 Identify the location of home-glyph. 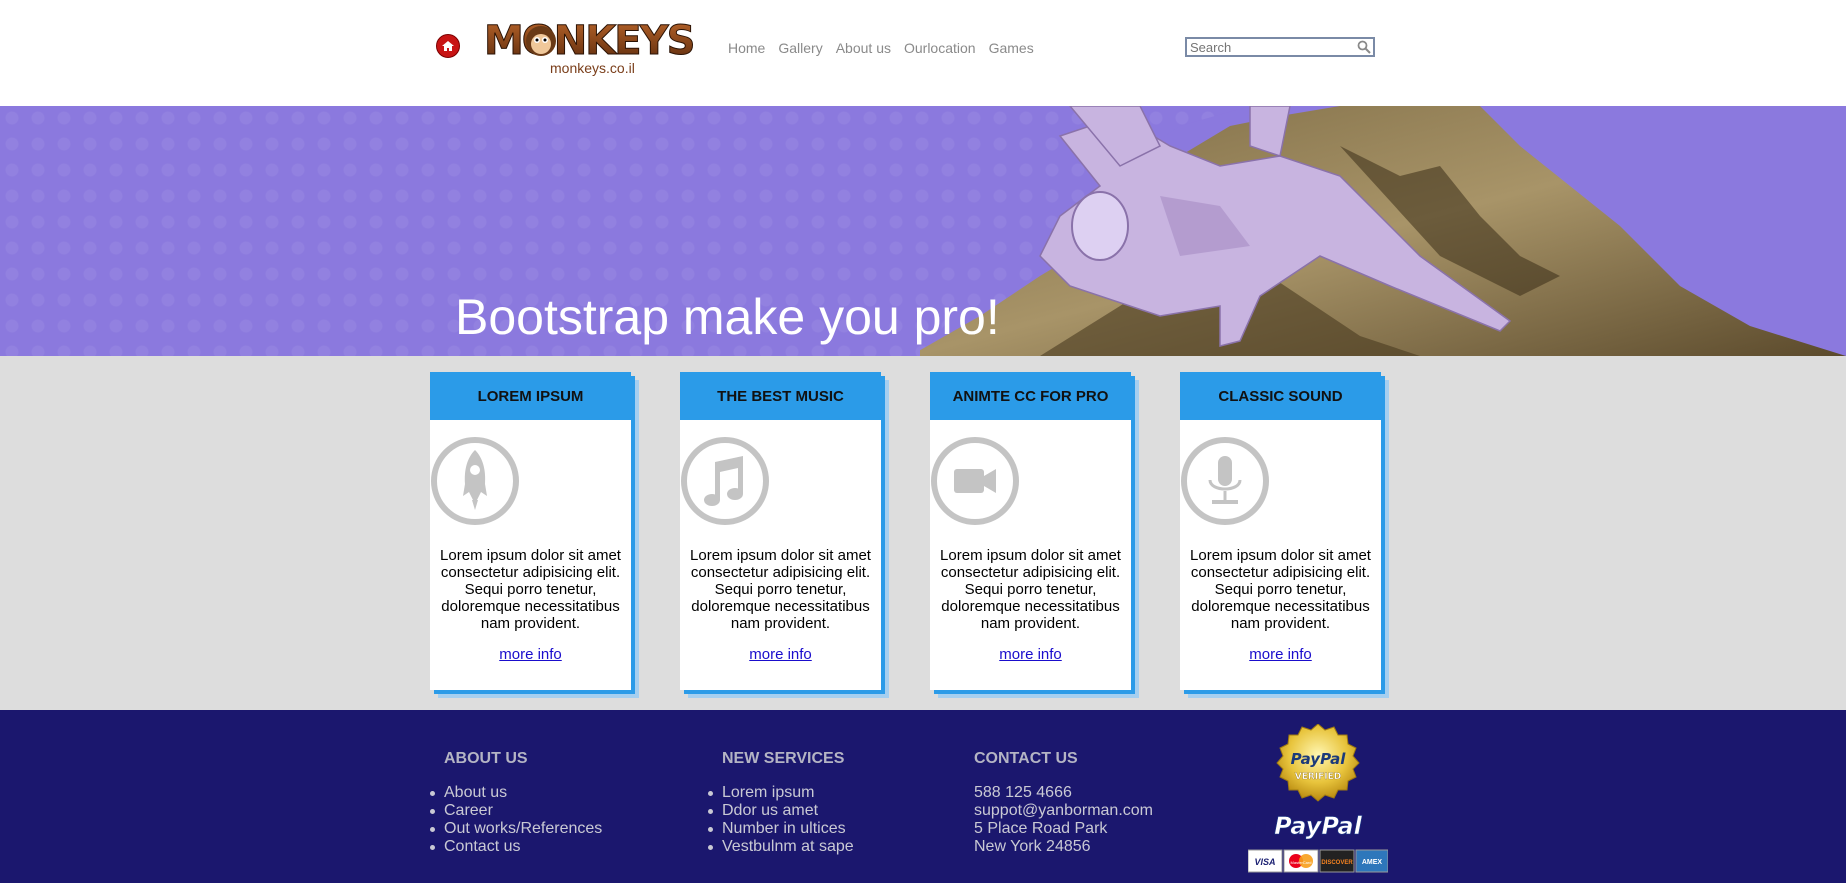
(448, 46).